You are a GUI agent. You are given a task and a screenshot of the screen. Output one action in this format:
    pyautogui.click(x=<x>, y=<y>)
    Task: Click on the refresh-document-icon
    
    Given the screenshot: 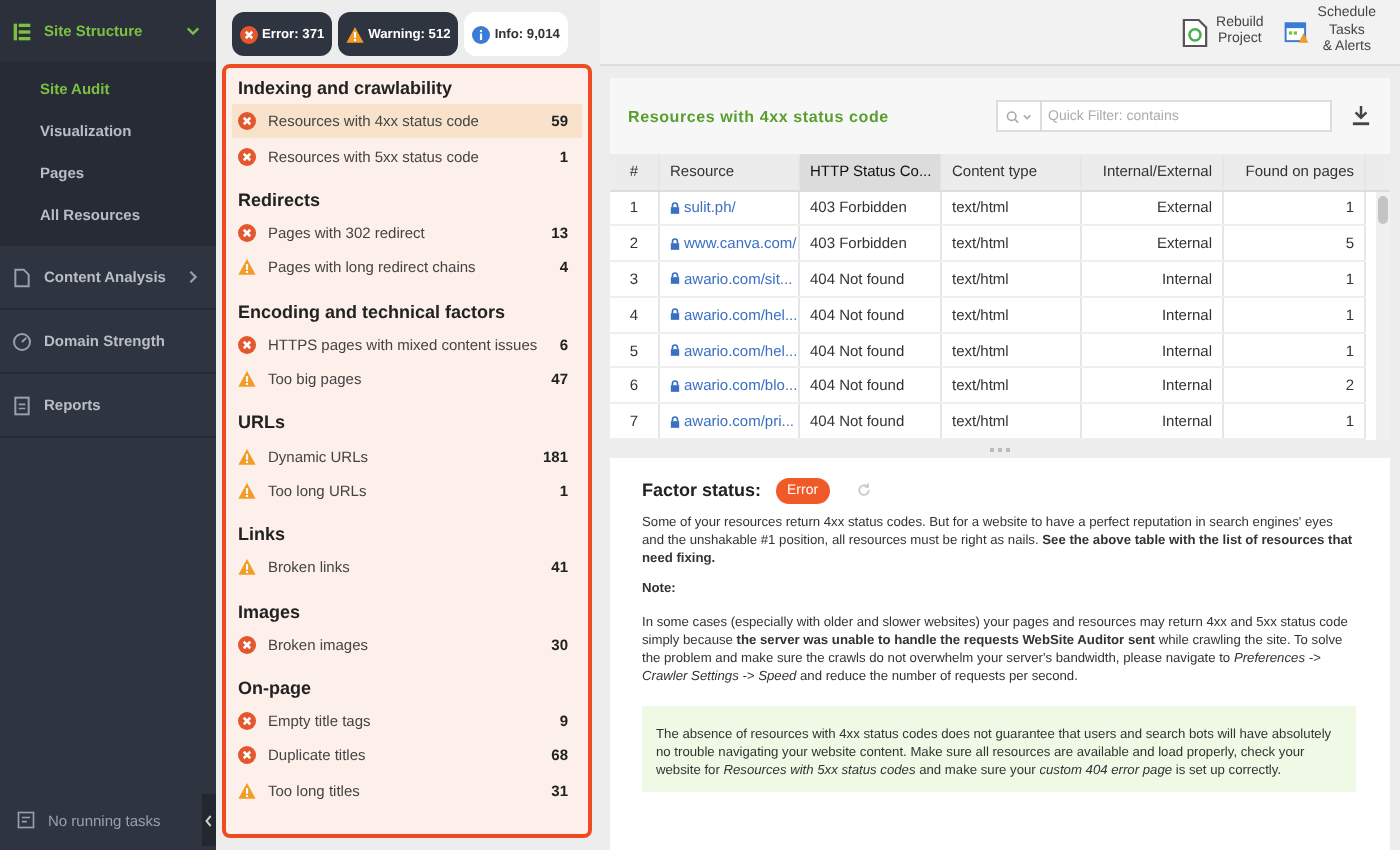 What is the action you would take?
    pyautogui.click(x=1195, y=32)
    